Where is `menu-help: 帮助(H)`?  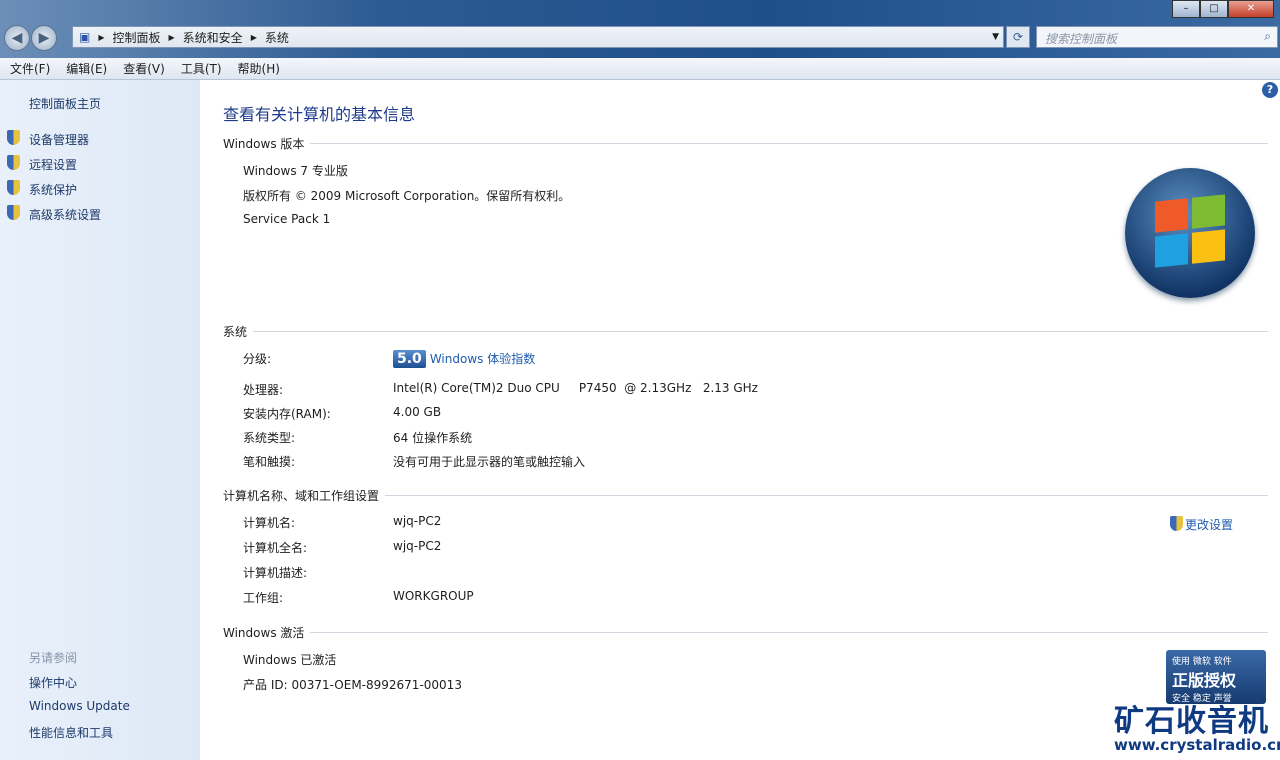 menu-help: 帮助(H) is located at coordinates (259, 68).